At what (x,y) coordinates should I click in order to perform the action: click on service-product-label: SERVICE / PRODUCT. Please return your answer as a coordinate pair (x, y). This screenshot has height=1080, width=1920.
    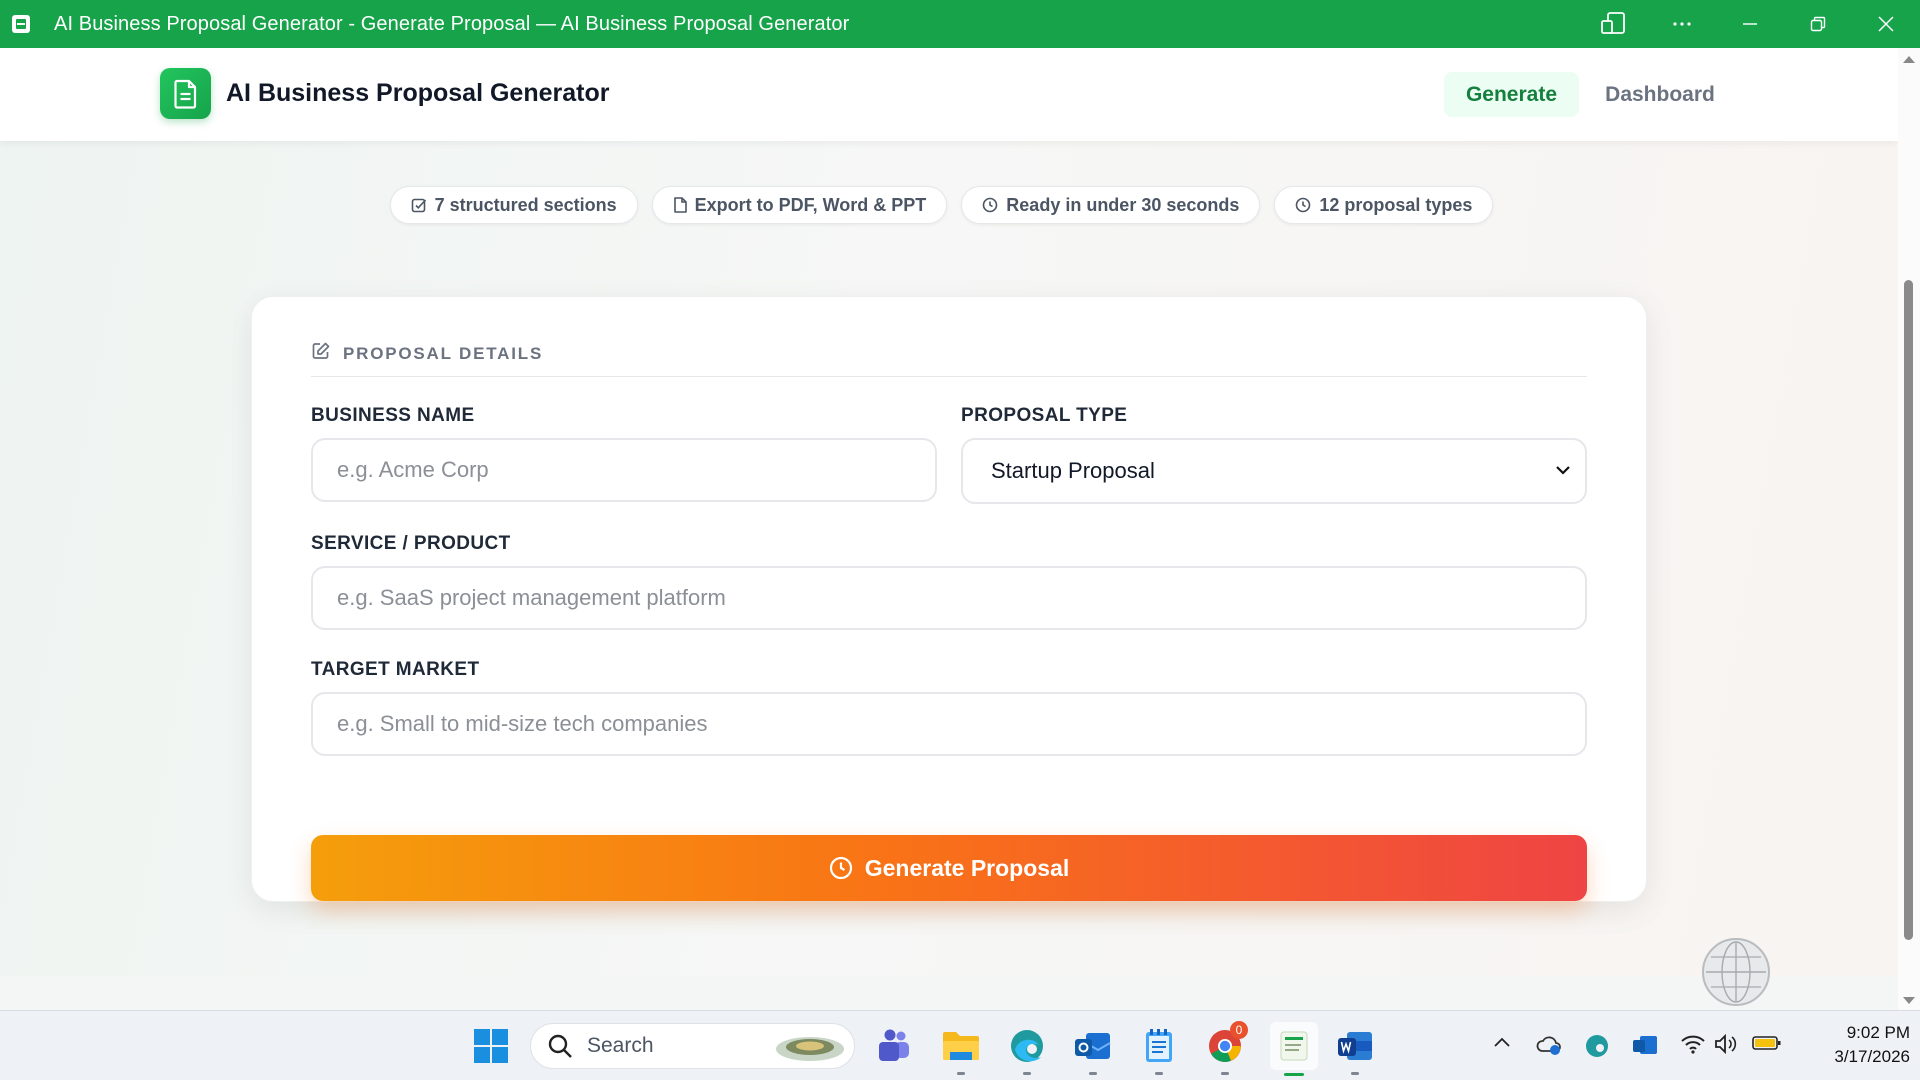
    Looking at the image, I should click on (411, 543).